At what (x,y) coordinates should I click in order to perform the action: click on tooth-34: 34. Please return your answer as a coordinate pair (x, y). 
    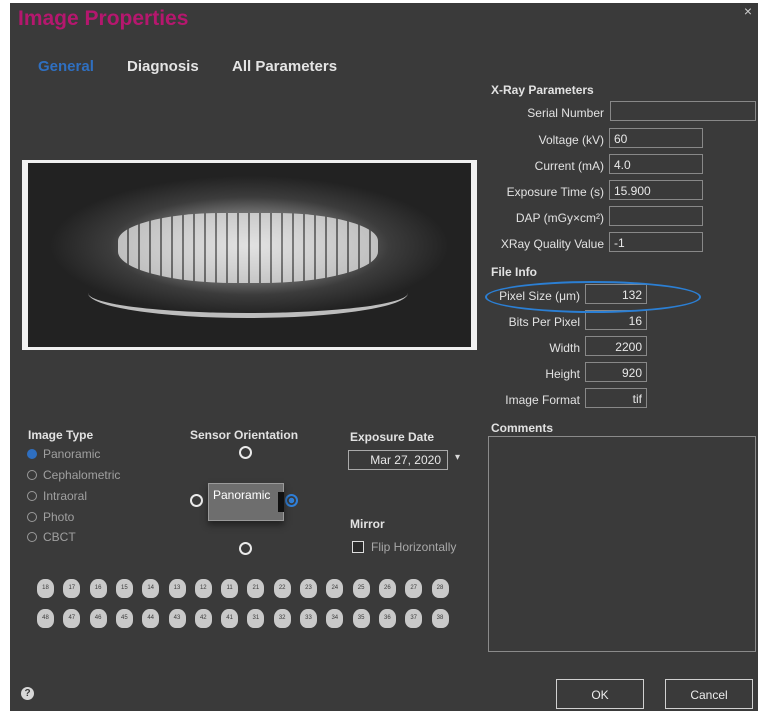
    Looking at the image, I should click on (335, 618).